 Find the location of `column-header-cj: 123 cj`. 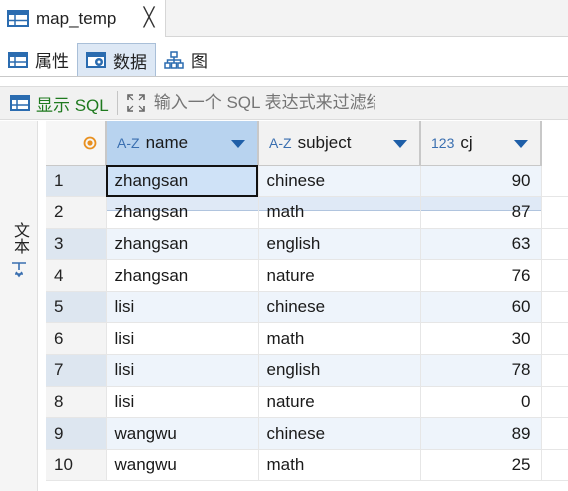

column-header-cj: 123 cj is located at coordinates (481, 143).